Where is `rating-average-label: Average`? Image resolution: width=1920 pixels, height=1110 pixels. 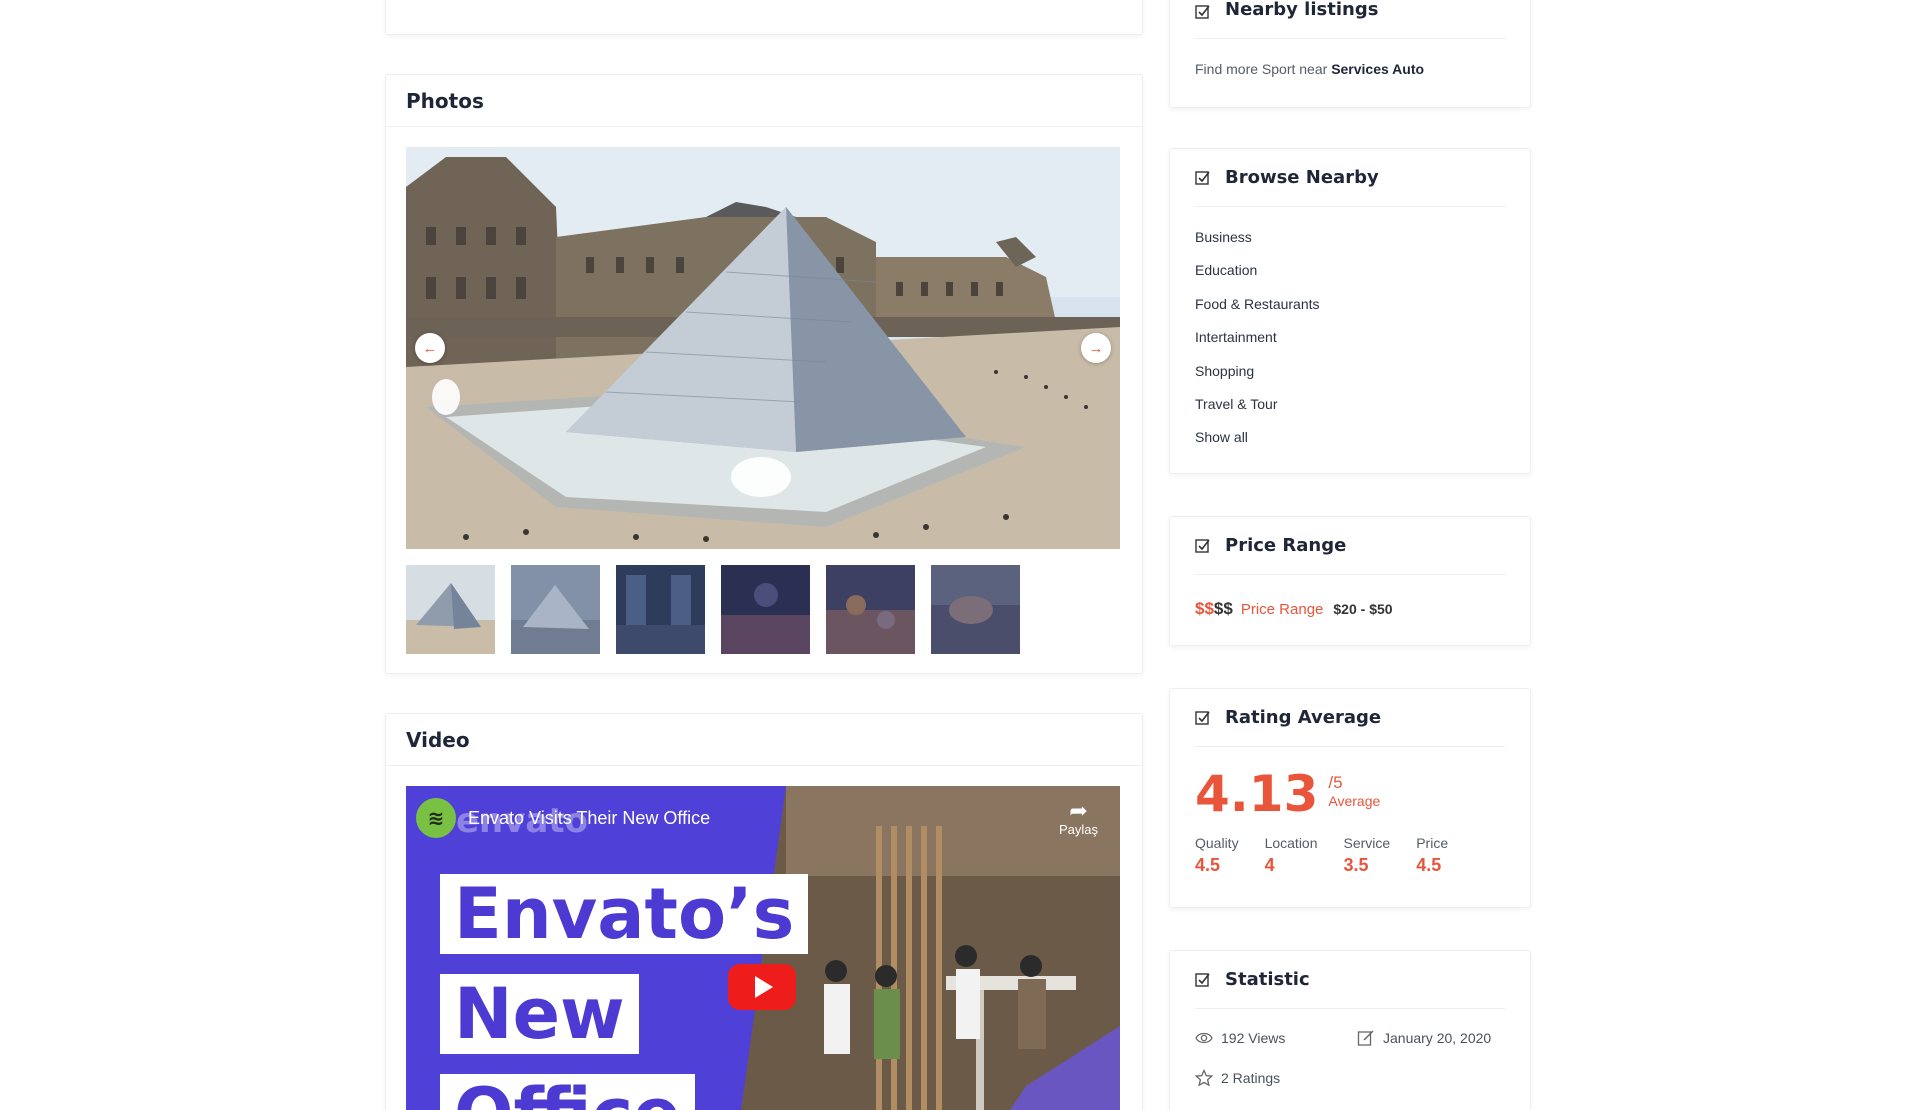 rating-average-label: Average is located at coordinates (1354, 801).